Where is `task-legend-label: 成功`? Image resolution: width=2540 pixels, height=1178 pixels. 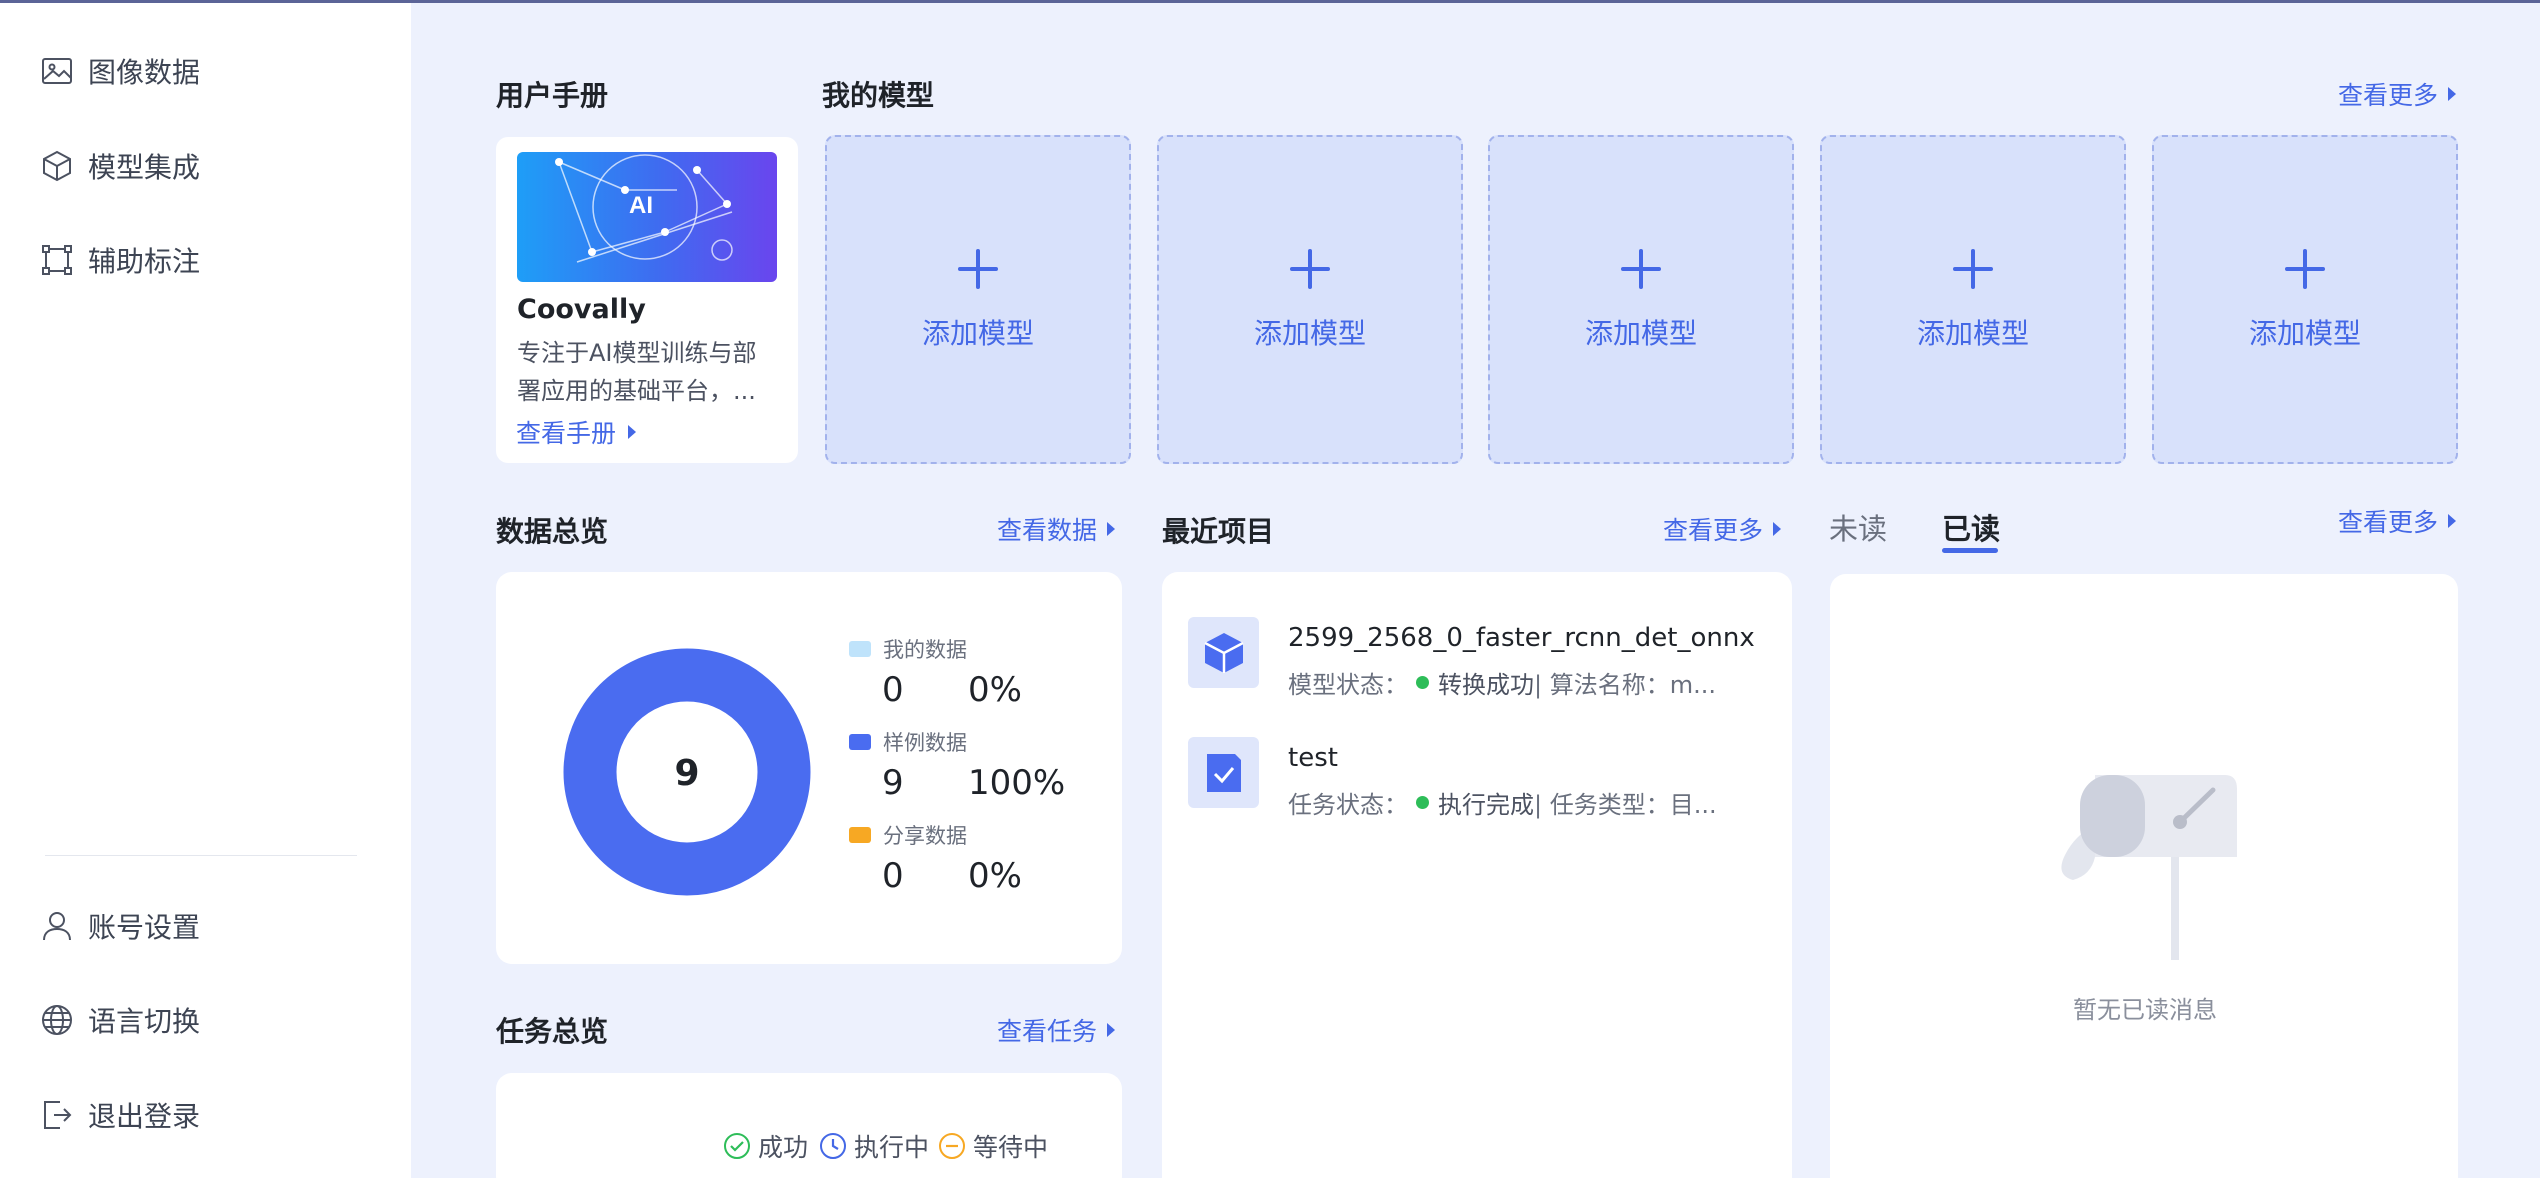
task-legend-label: 成功 is located at coordinates (783, 1147).